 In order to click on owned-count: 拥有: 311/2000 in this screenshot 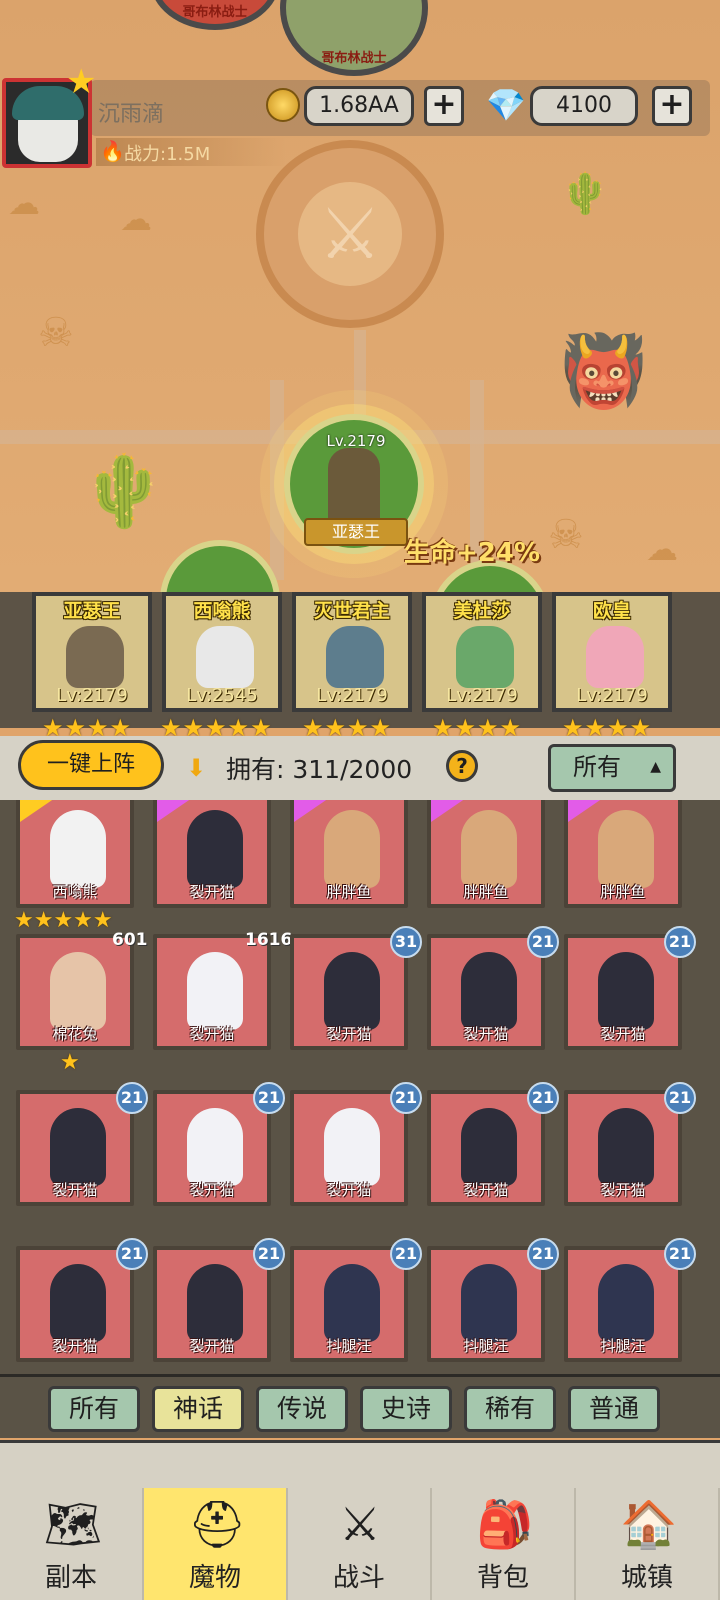, I will do `click(319, 769)`.